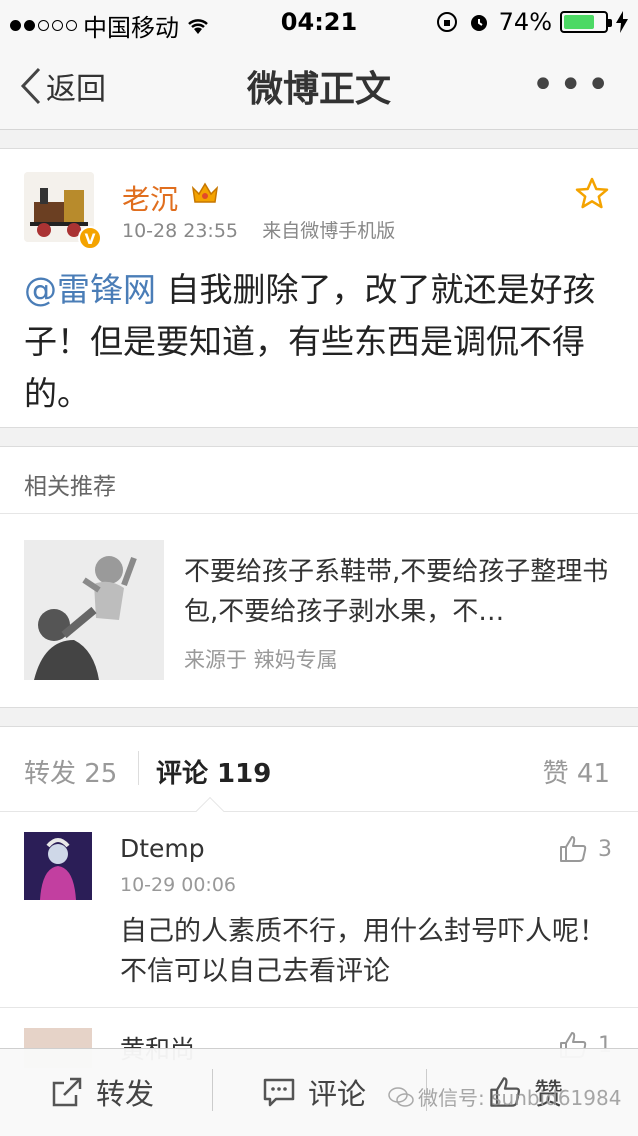  What do you see at coordinates (319, 480) in the screenshot?
I see `related-header: 相关推荐` at bounding box center [319, 480].